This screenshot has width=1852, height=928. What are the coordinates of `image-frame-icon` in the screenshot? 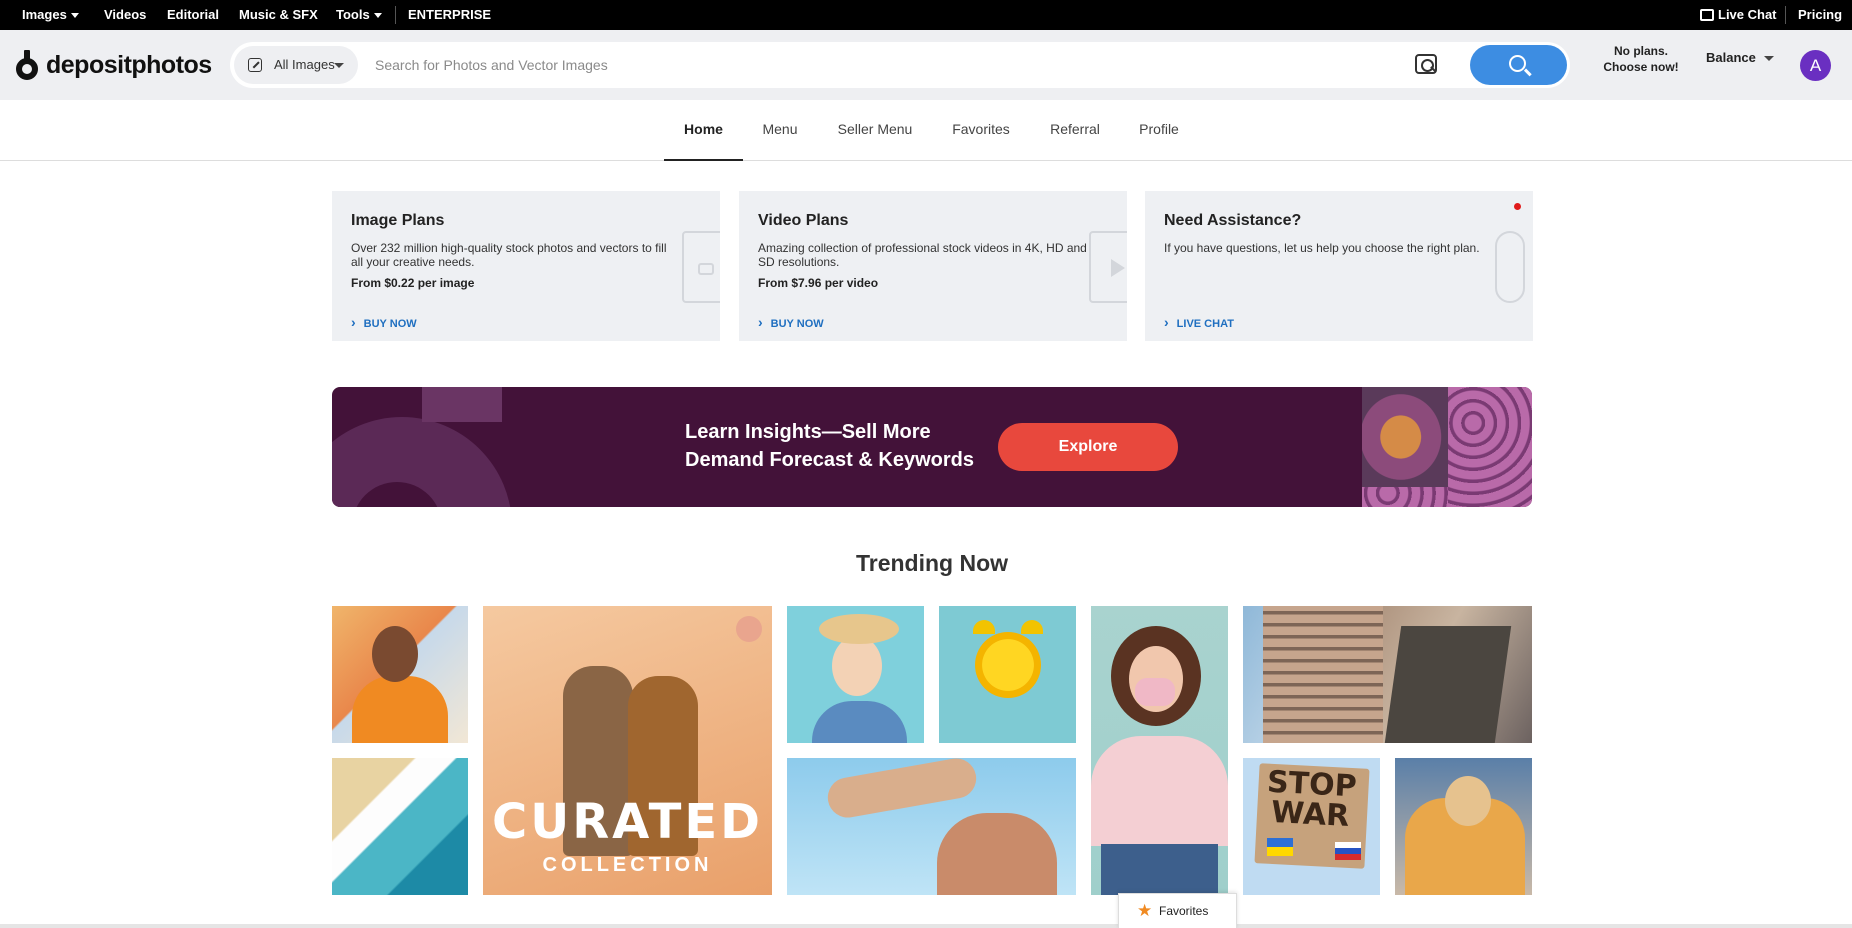 It's located at (701, 267).